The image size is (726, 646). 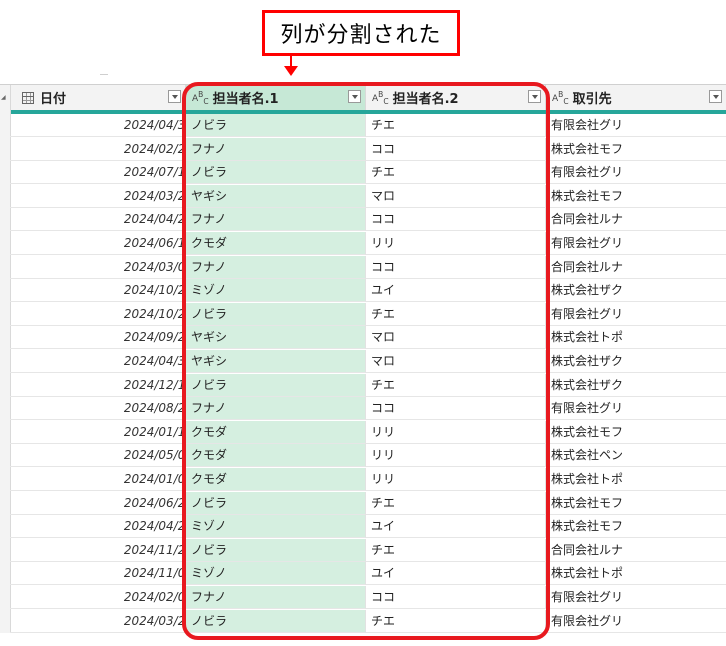 I want to click on cell-date: 2024/03/26, so click(x=98, y=196).